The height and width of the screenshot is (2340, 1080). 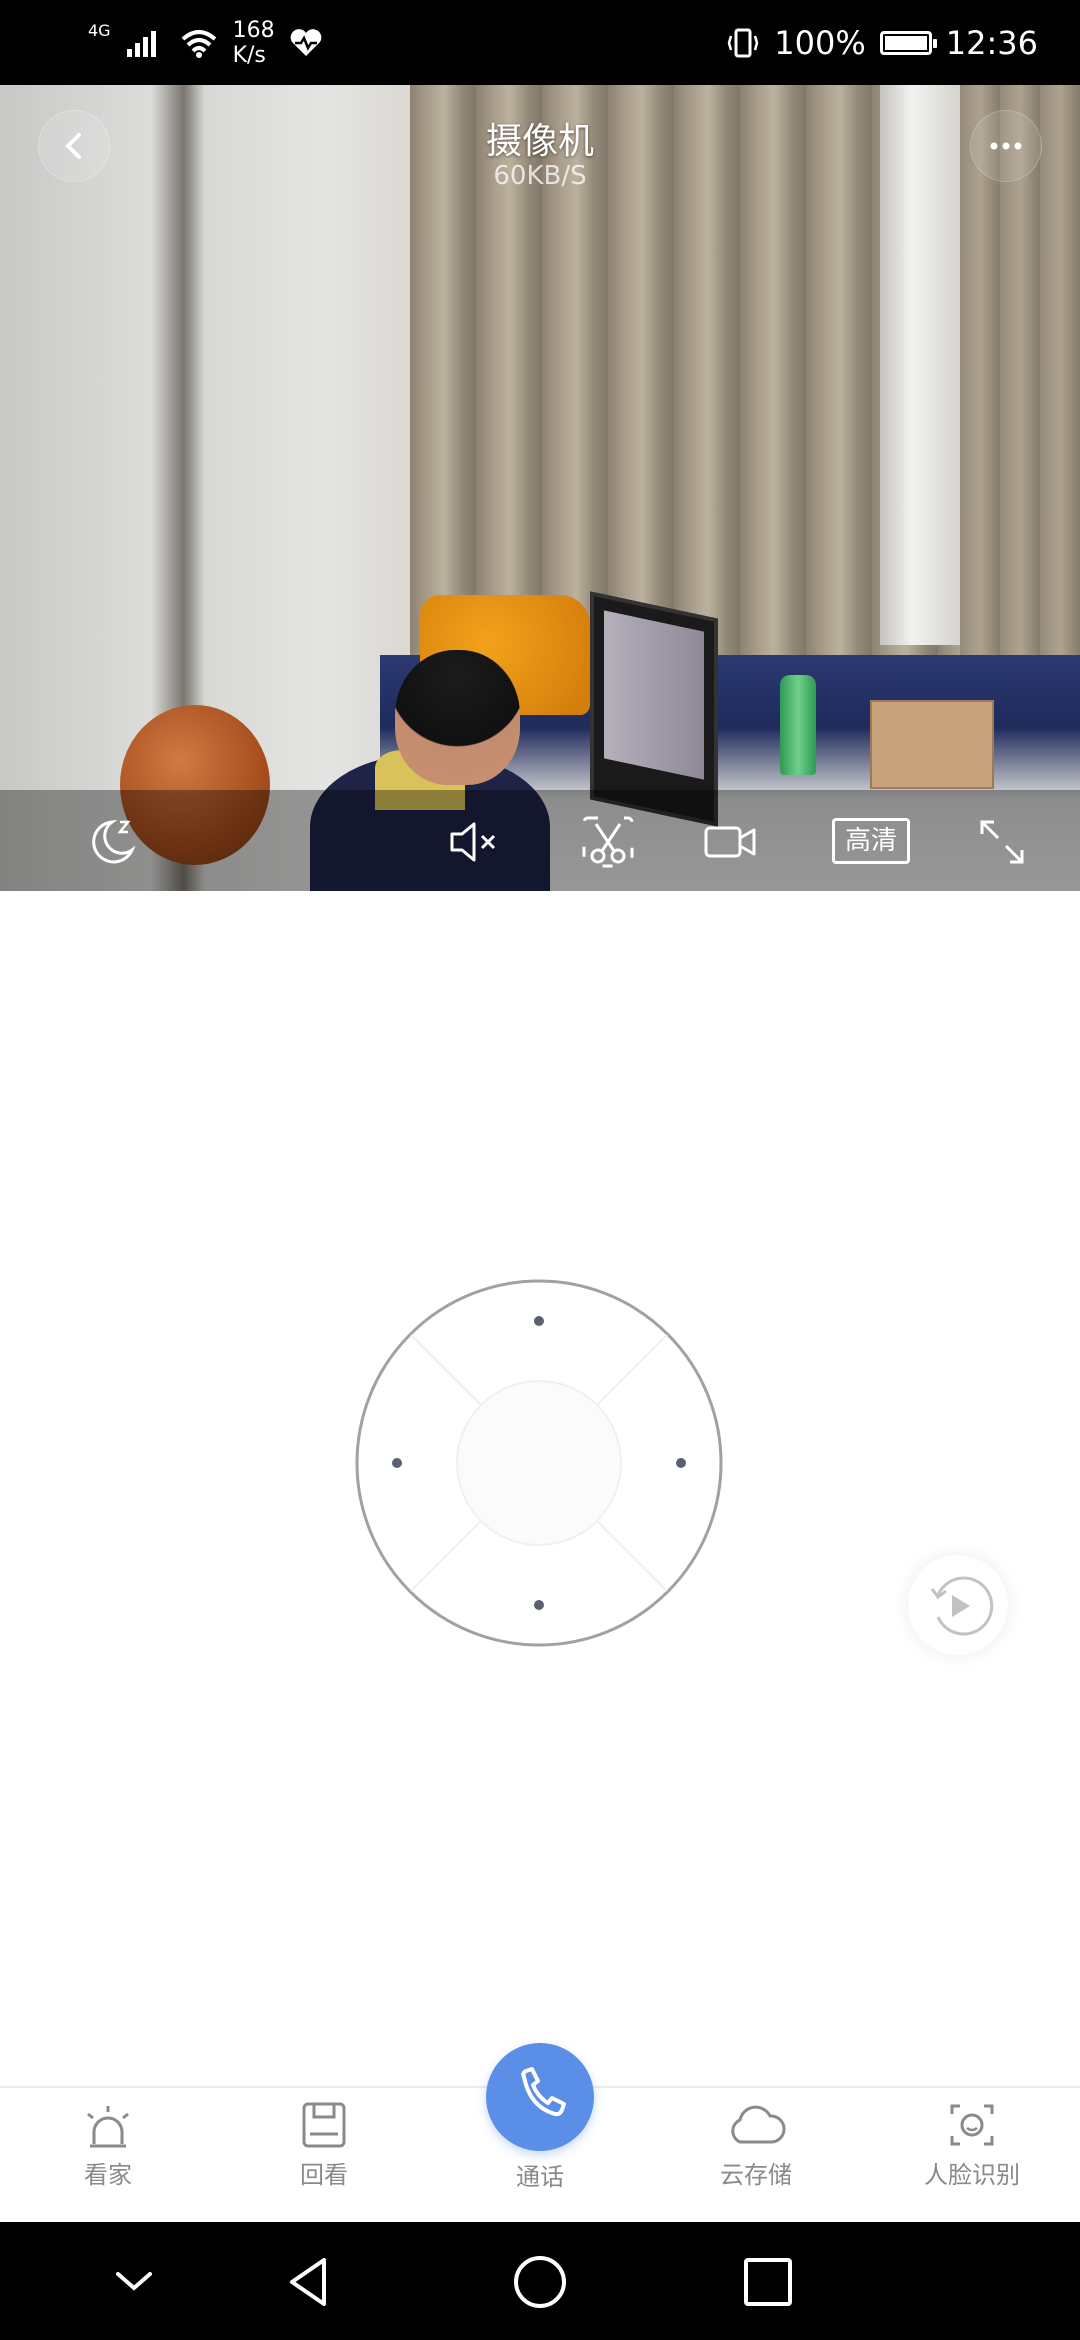 I want to click on battery-percent: 100%, so click(x=820, y=43).